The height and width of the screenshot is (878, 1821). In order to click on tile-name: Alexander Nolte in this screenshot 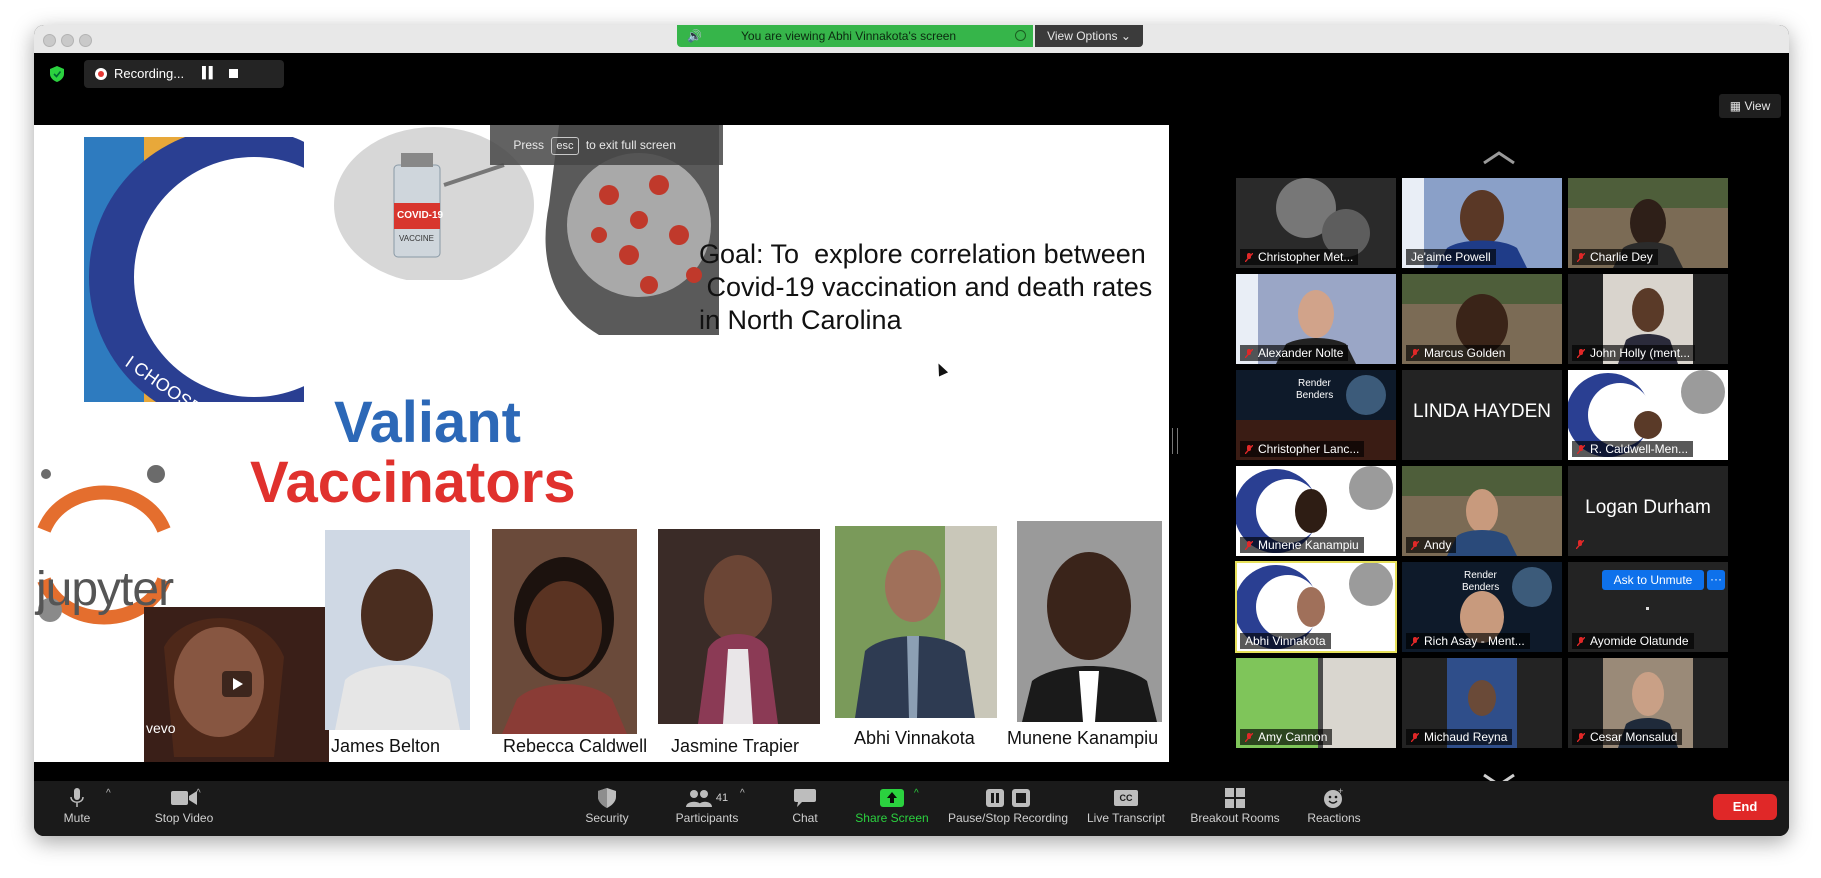, I will do `click(1301, 353)`.